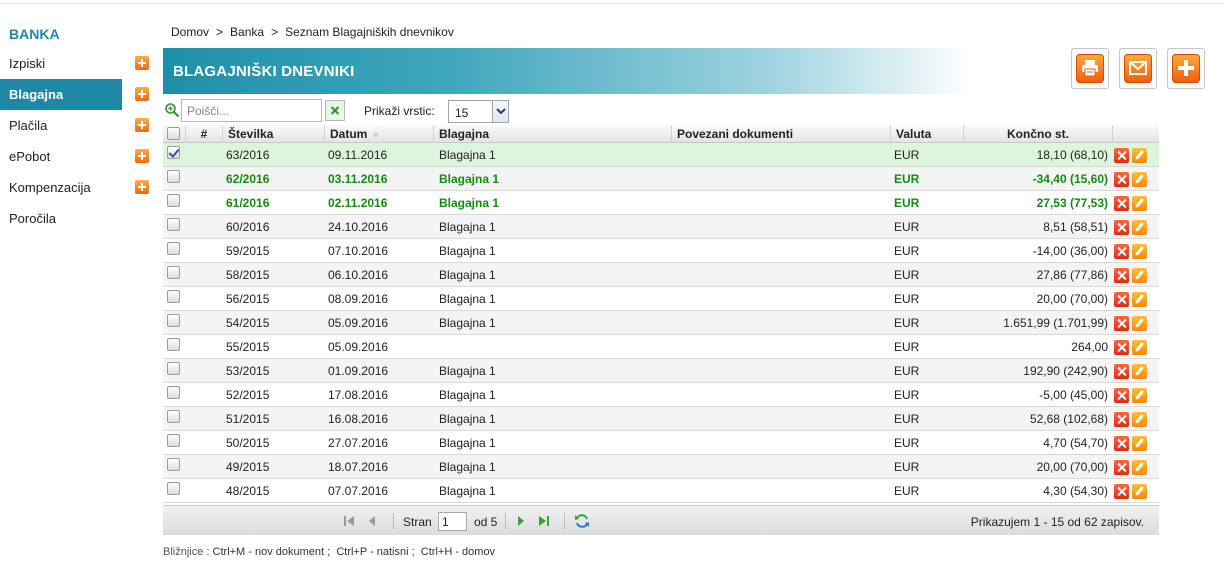 The image size is (1225, 566). Describe the element at coordinates (203, 134) in the screenshot. I see `column-index: #` at that location.